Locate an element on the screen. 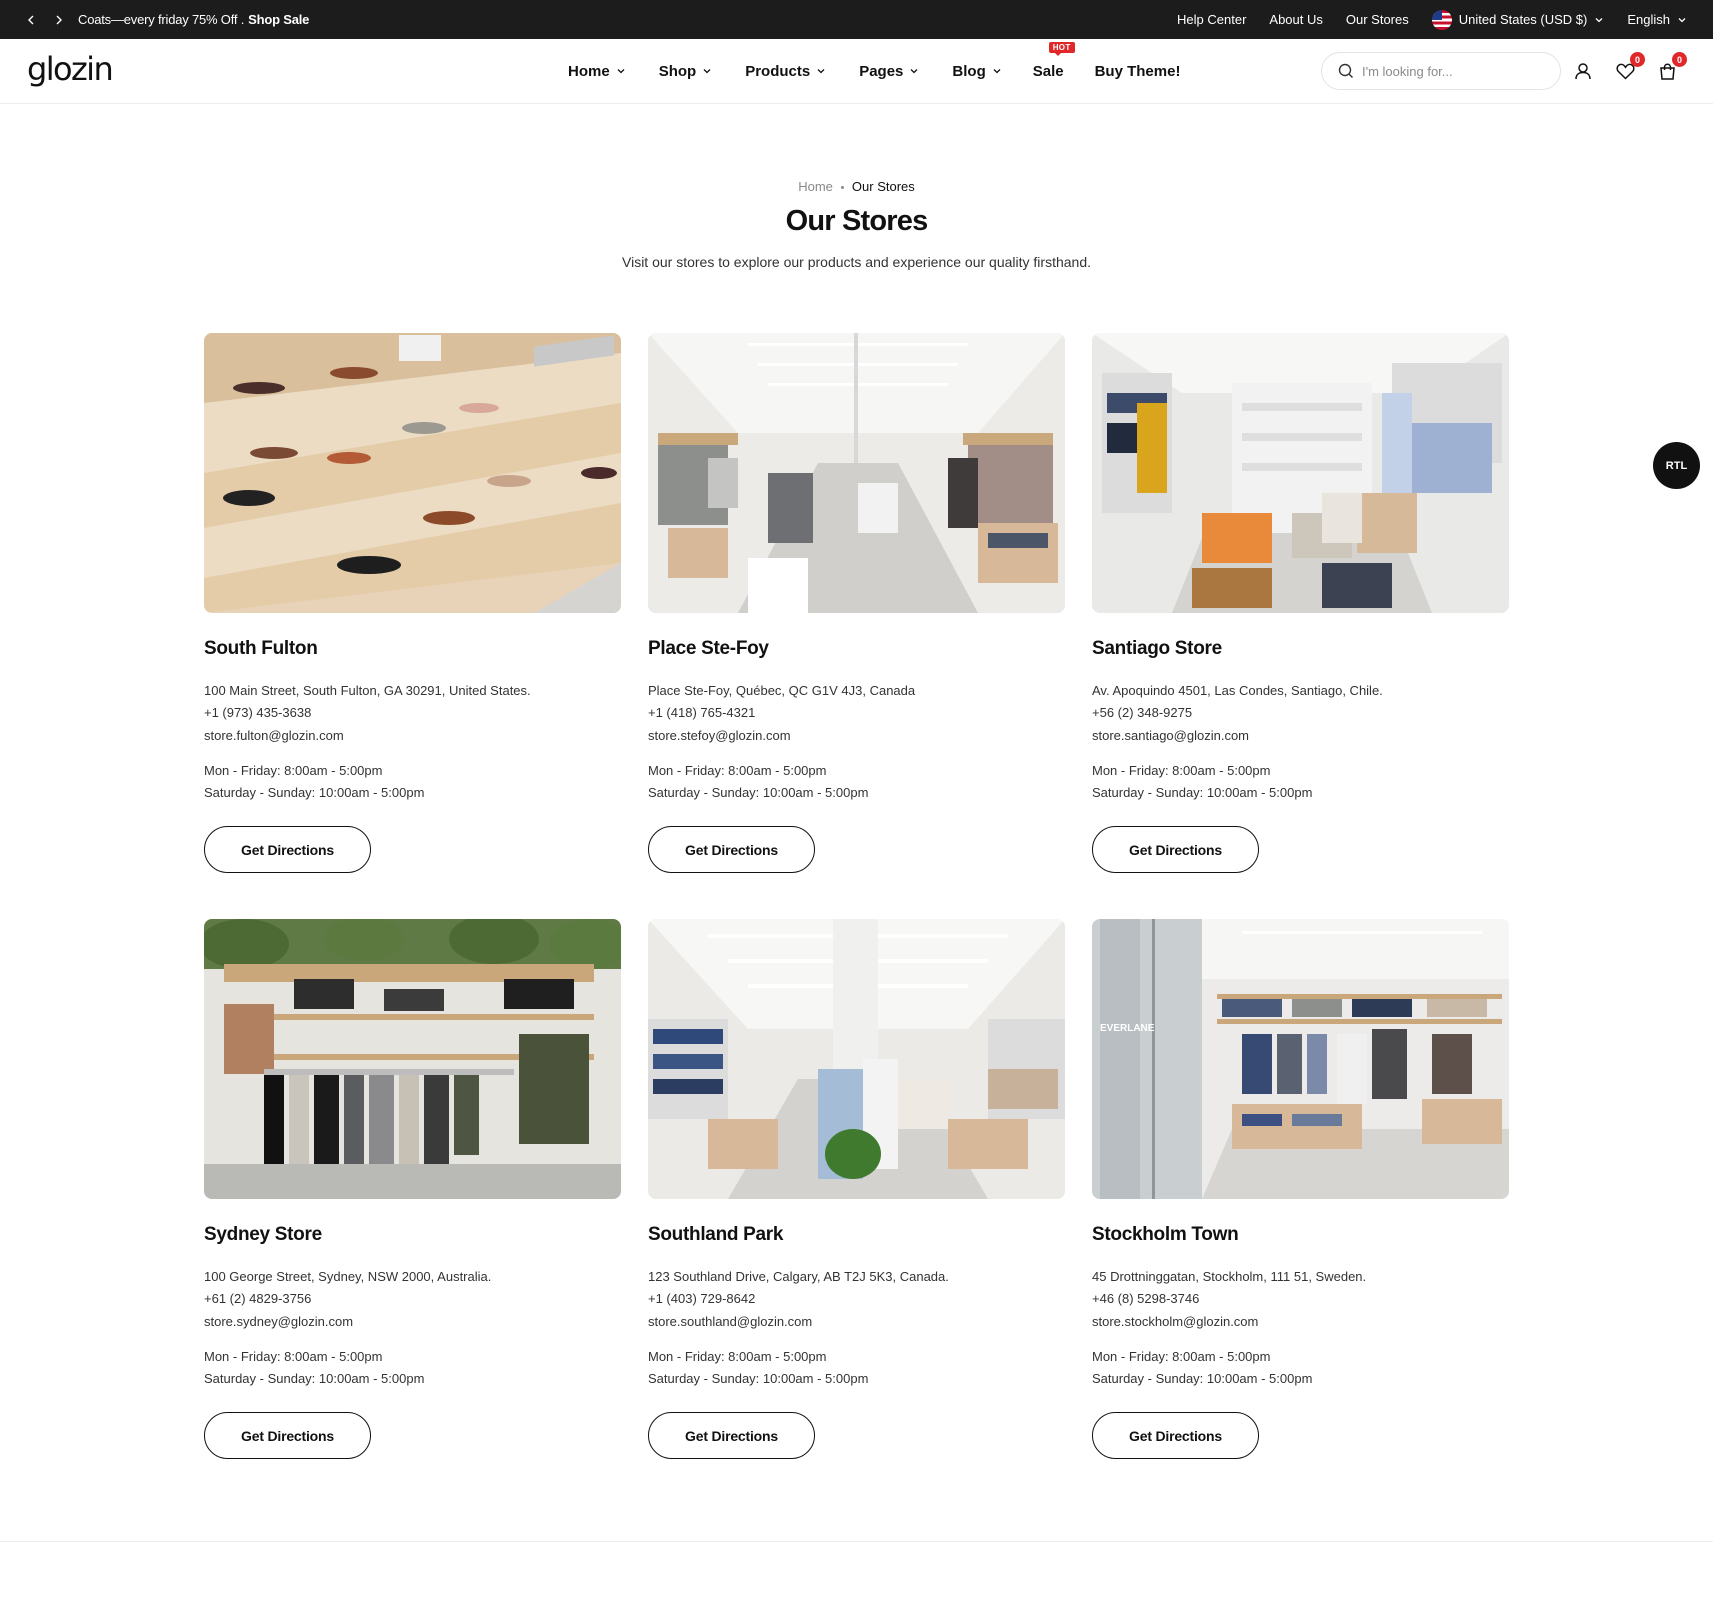  nav-label: Buy Theme! is located at coordinates (1137, 71).